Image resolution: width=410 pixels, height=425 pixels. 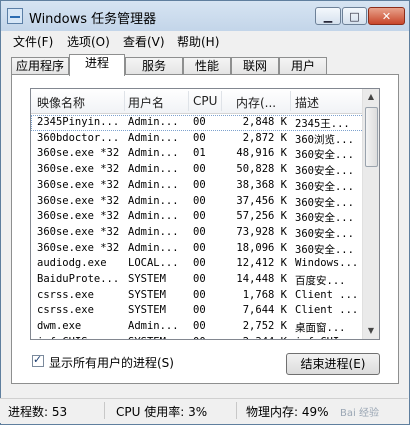 I want to click on process-image-name: csrss.exe, so click(x=65, y=310).